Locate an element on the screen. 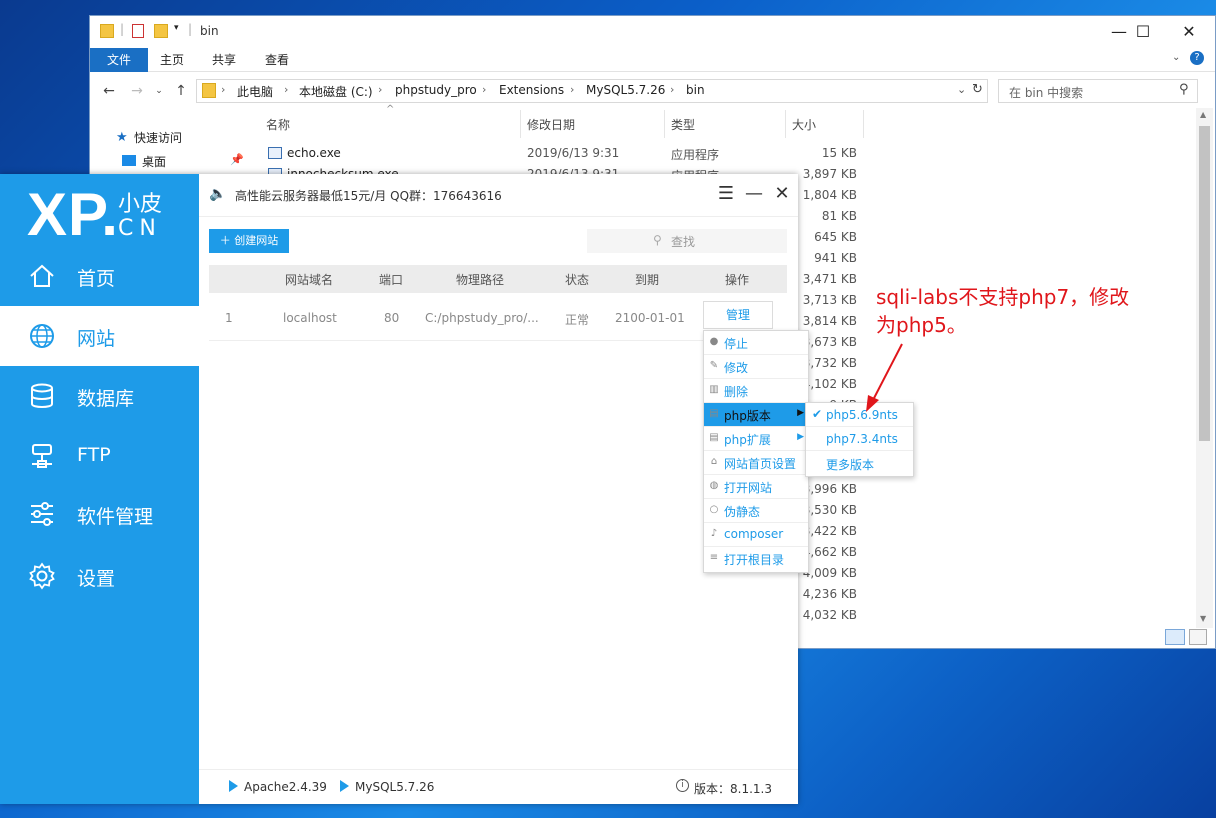 This screenshot has width=1216, height=818. sidebar-item-label: 首页 is located at coordinates (96, 279).